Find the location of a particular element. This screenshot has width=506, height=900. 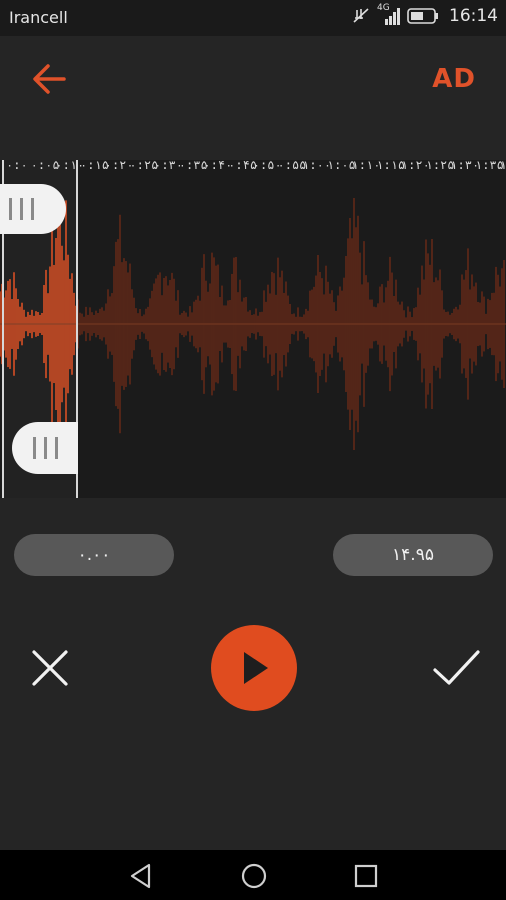

home-circle-icon is located at coordinates (254, 876).